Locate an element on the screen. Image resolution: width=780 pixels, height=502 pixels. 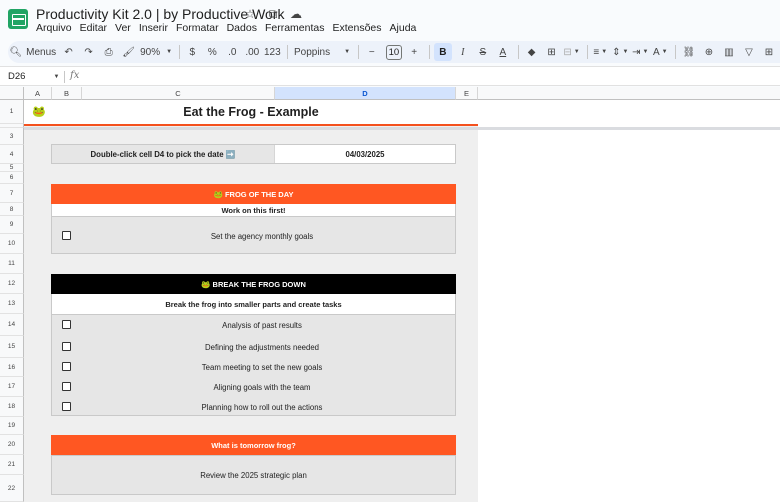
column-header-b: B is located at coordinates (67, 93).